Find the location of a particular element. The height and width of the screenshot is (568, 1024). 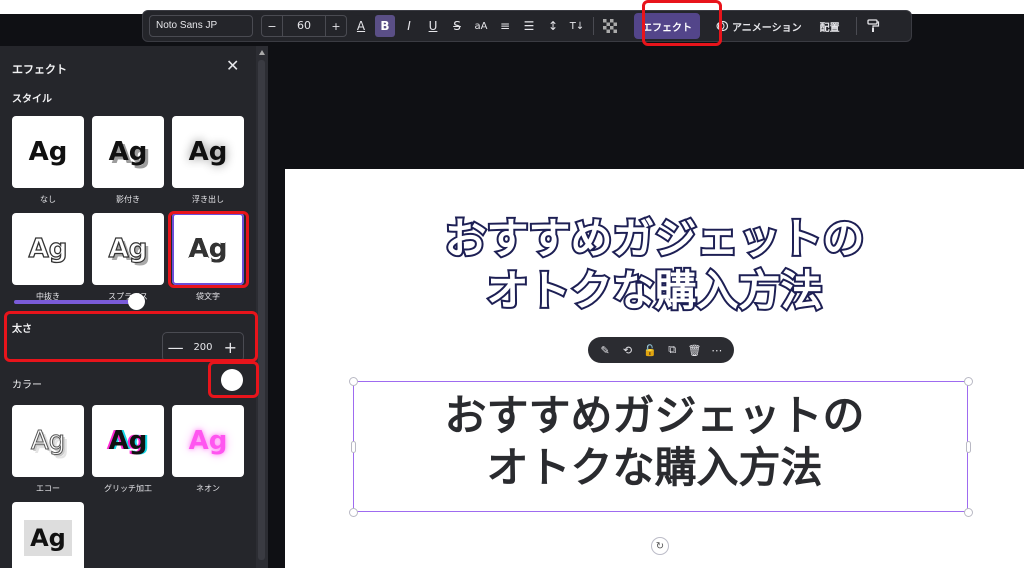

panel-title: エフェクト is located at coordinates (39, 69).